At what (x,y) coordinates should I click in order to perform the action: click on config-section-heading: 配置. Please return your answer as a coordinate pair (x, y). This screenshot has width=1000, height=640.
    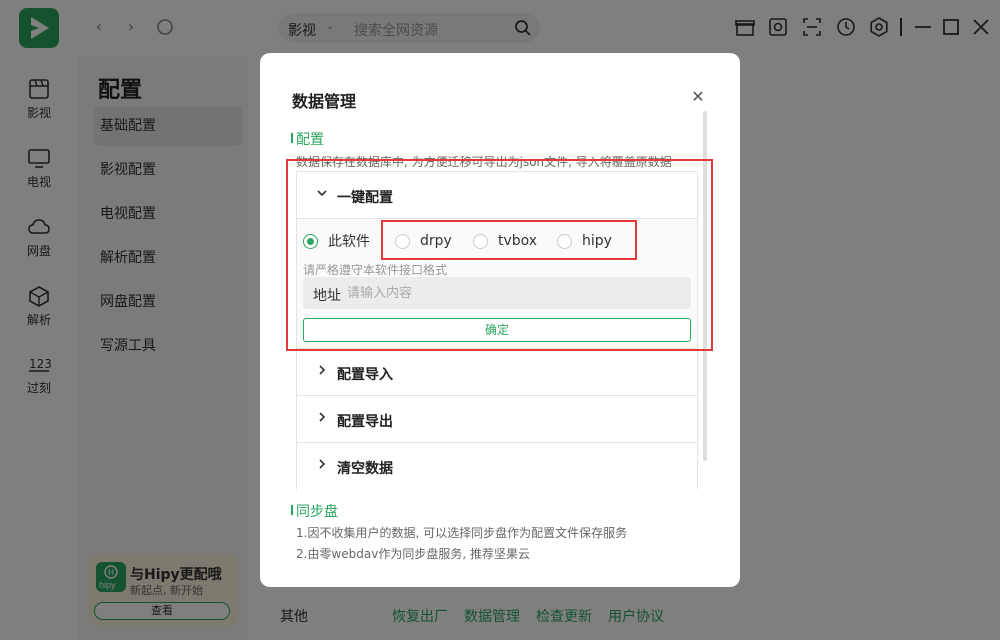
    Looking at the image, I should click on (307, 139).